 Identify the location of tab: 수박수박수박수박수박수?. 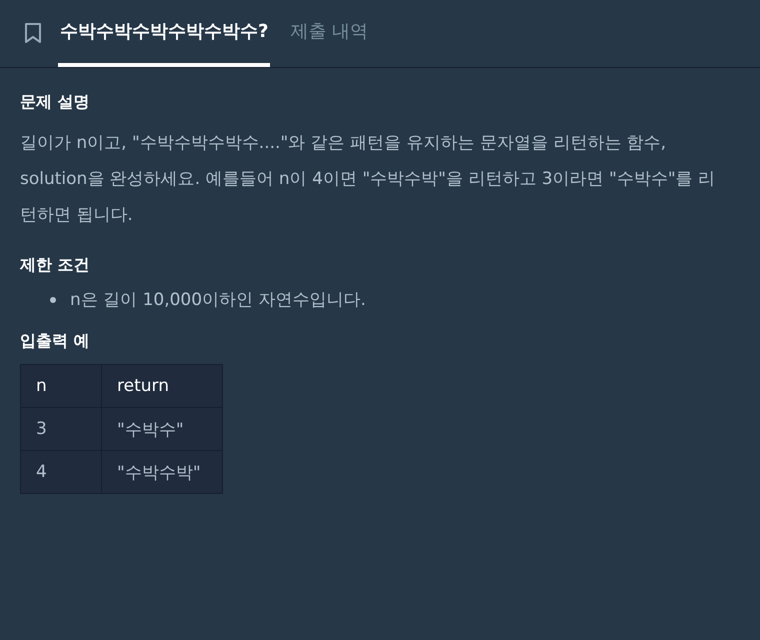
(164, 33).